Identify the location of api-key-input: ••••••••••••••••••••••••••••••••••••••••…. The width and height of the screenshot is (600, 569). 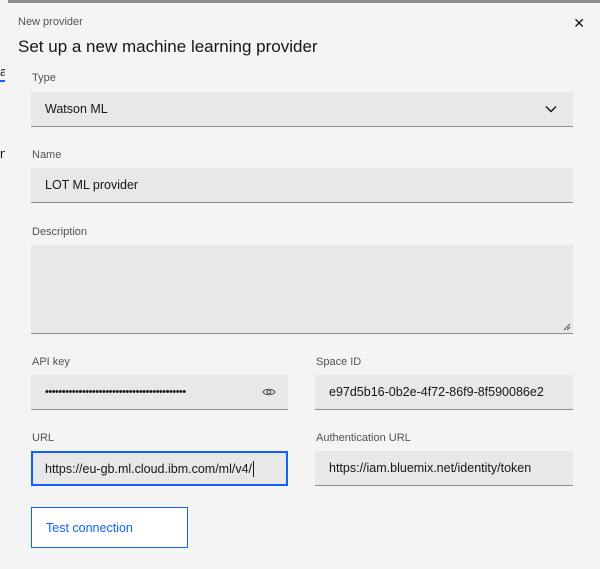
(159, 392).